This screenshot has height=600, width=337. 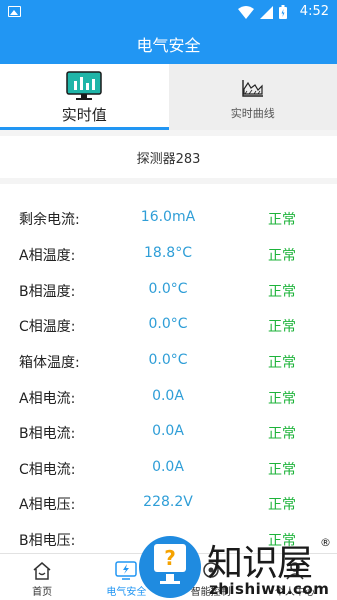 What do you see at coordinates (325, 542) in the screenshot?
I see `registered-mark: ®` at bounding box center [325, 542].